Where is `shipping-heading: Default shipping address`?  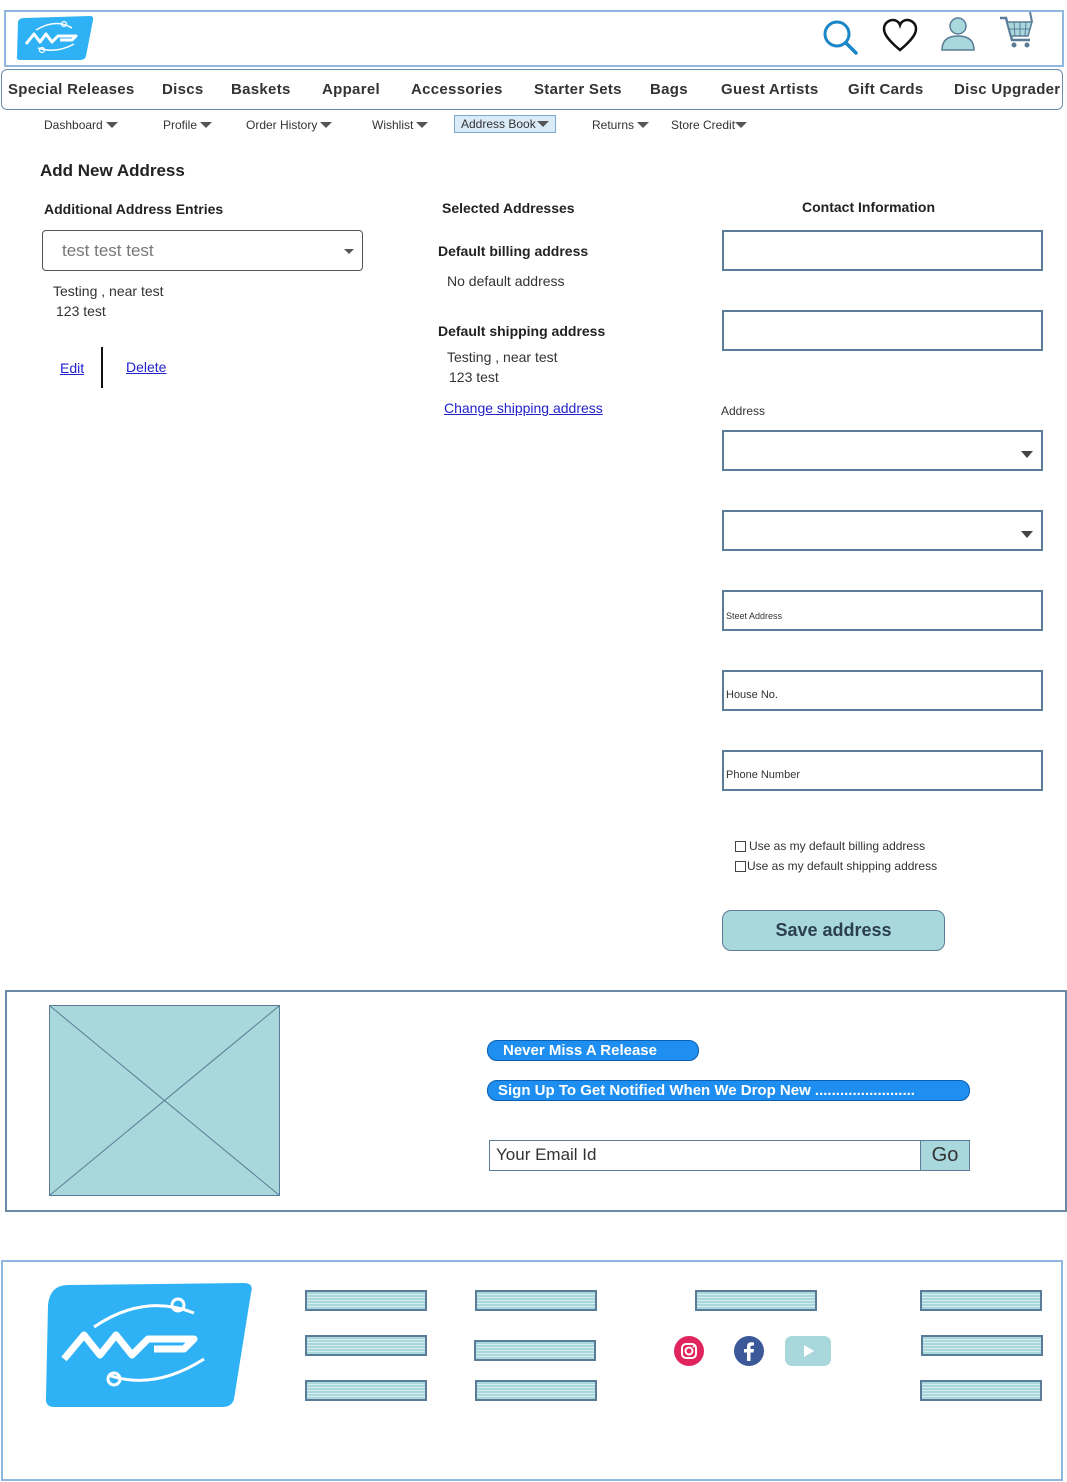
shipping-heading: Default shipping address is located at coordinates (522, 331).